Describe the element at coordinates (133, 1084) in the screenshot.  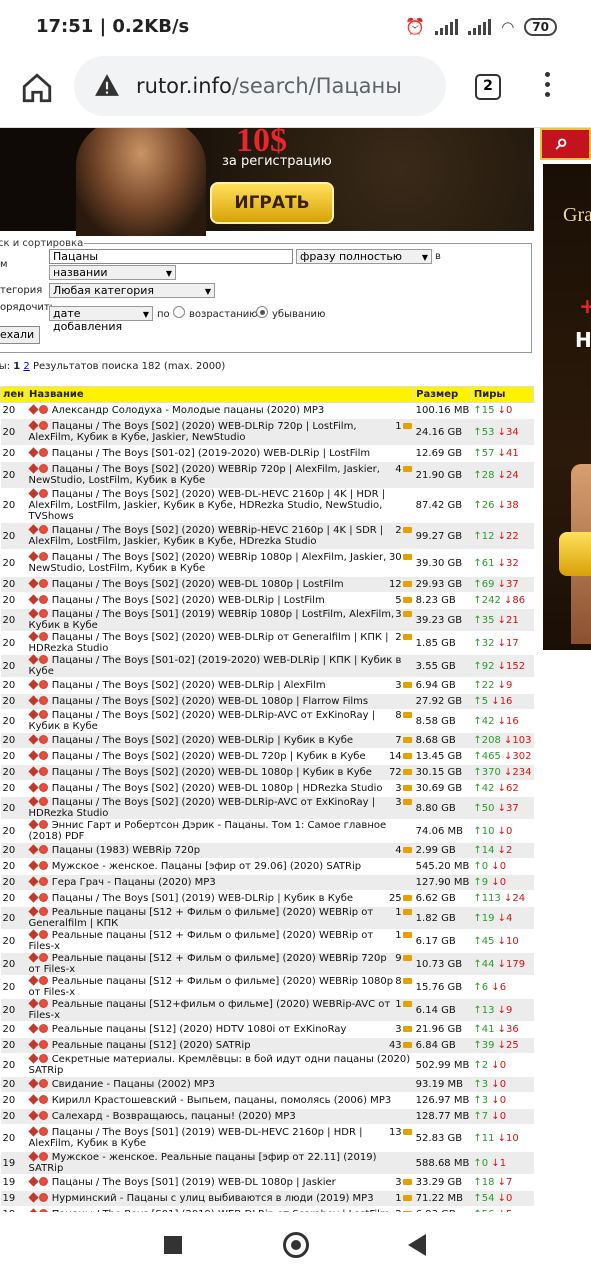
I see `torrent-title-link: Свидание - Пацаны (2002) MP3` at that location.